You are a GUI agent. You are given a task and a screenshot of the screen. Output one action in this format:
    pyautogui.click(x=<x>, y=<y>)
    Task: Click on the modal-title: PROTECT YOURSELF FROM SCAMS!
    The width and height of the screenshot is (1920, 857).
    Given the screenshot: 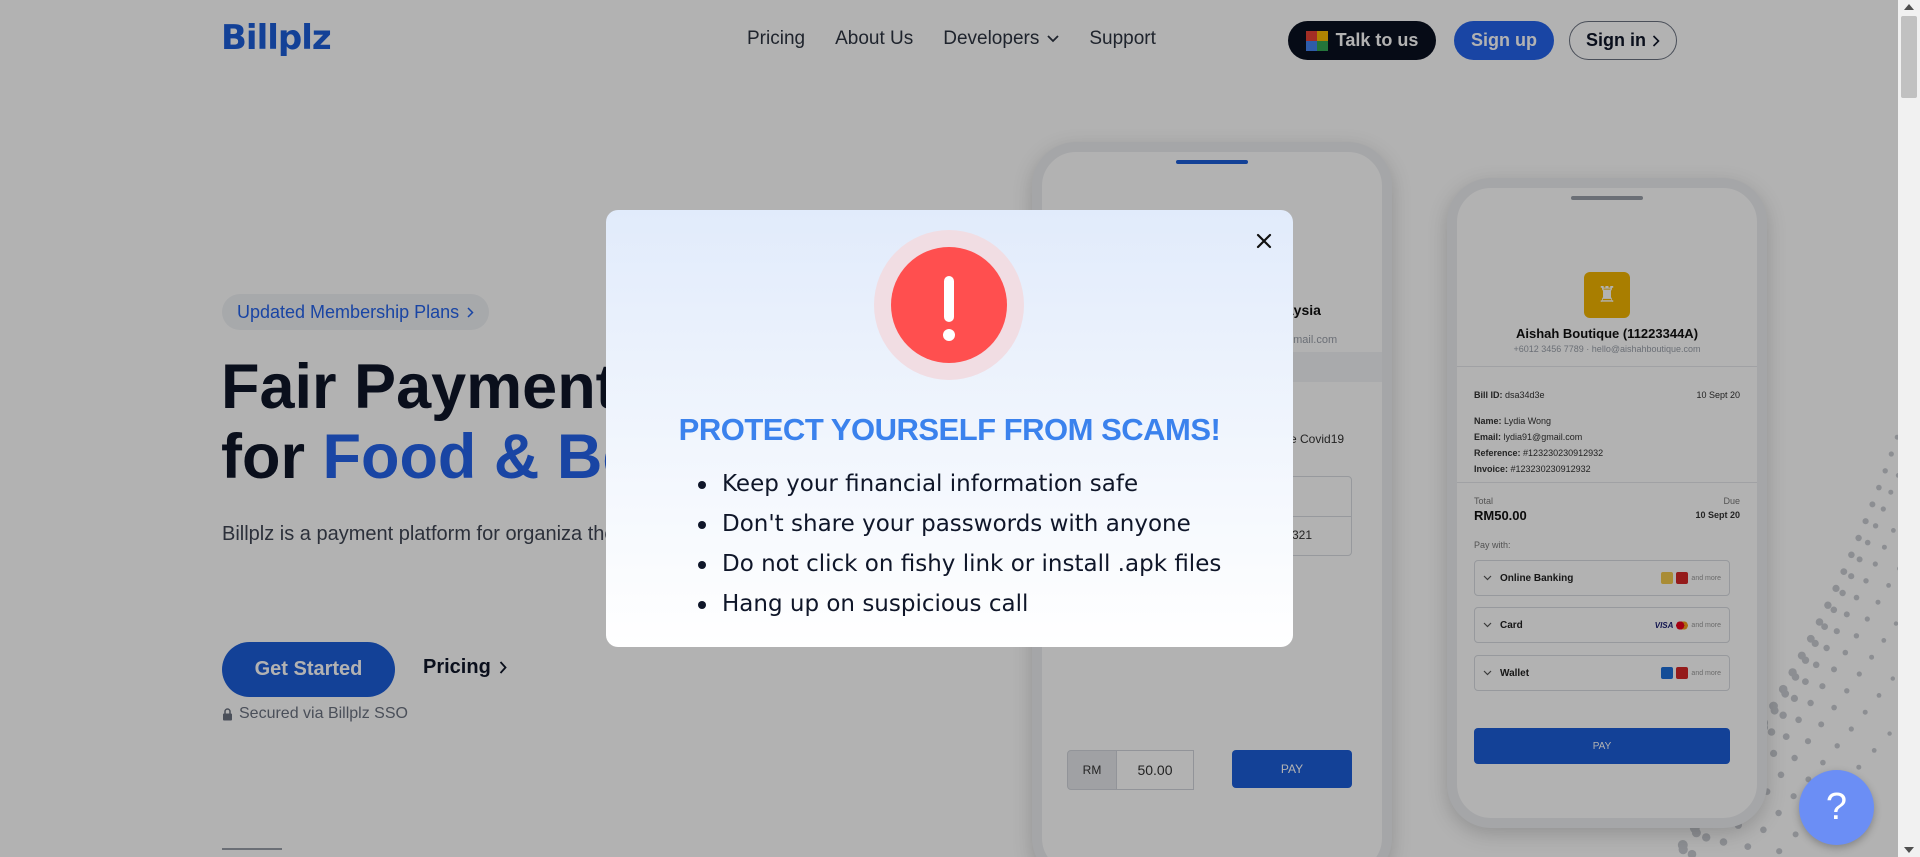 What is the action you would take?
    pyautogui.click(x=949, y=429)
    